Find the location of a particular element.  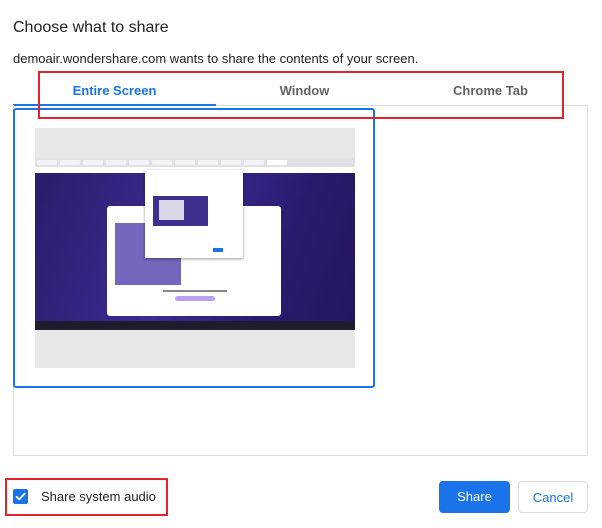

share-button: Share is located at coordinates (474, 497).